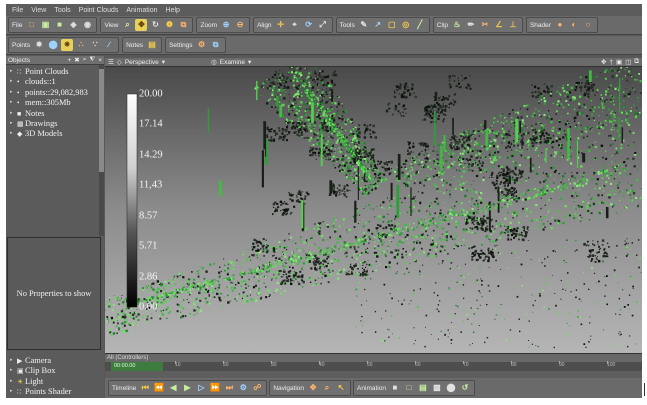  Describe the element at coordinates (451, 388) in the screenshot. I see `anim-render-icon: ⬤` at that location.